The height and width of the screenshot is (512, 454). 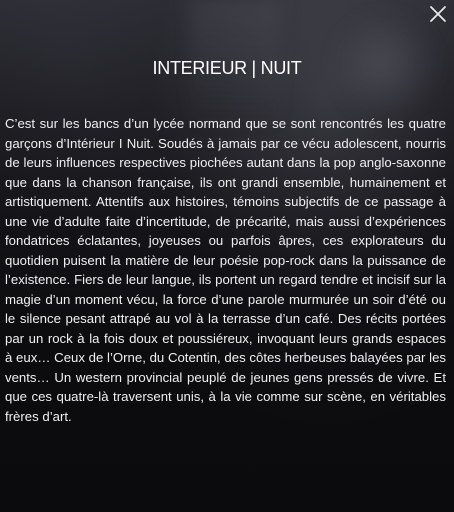 I want to click on close-button, so click(x=438, y=14).